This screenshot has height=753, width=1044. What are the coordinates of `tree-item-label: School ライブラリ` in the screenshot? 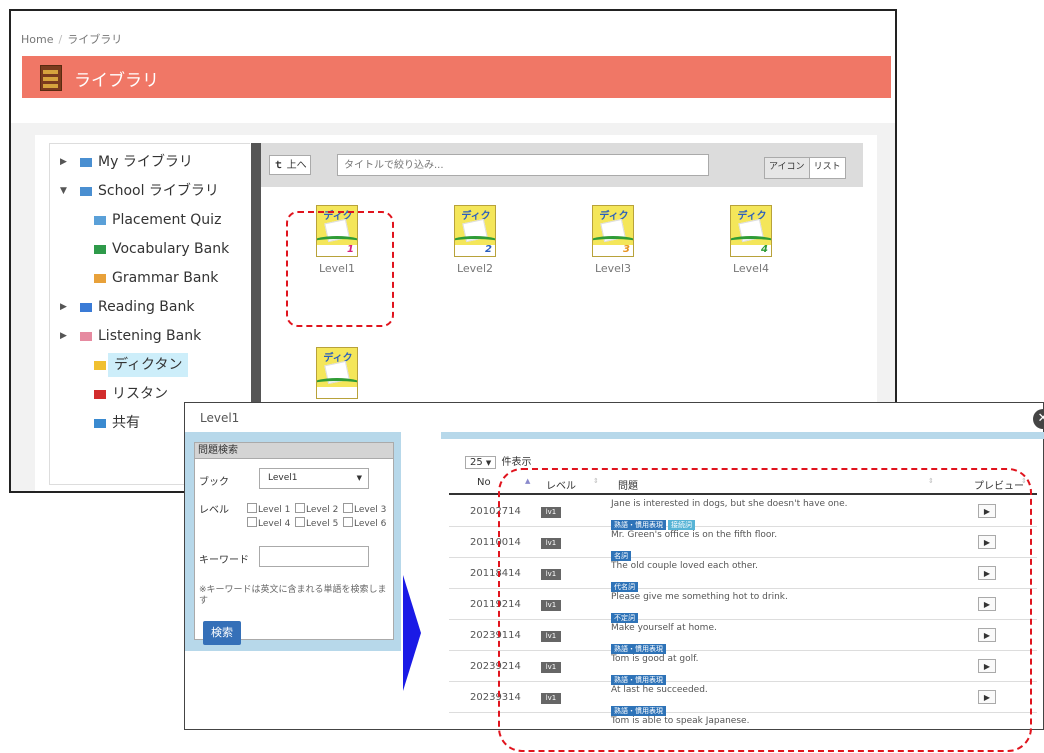 It's located at (158, 191).